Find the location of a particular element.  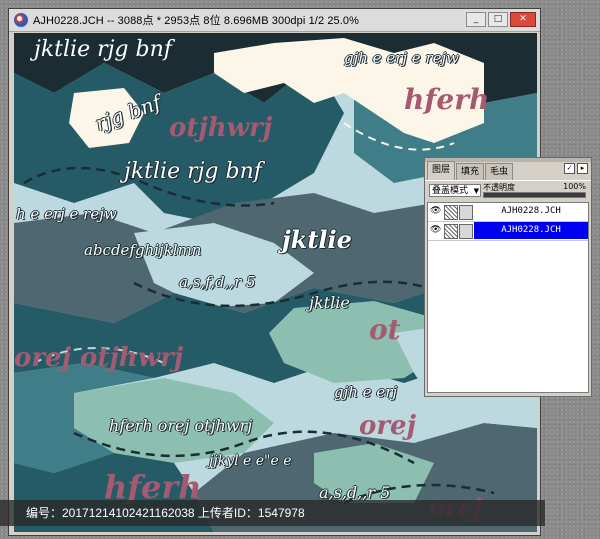

opacity-value: 100% is located at coordinates (574, 186).